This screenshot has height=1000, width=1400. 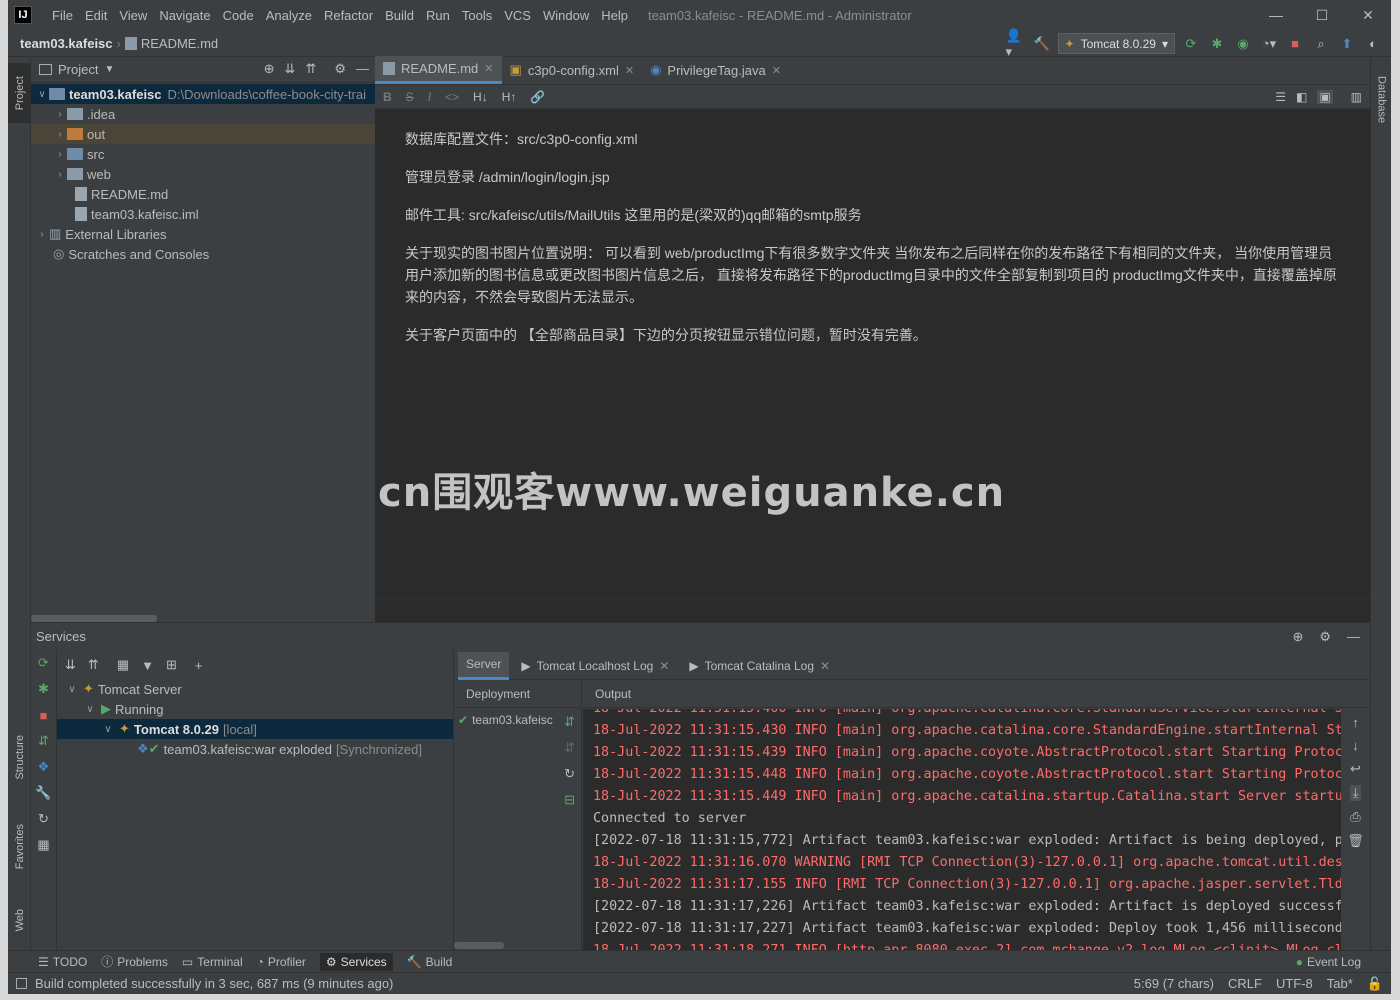 I want to click on preview-only-icon: ▣, so click(x=1325, y=96).